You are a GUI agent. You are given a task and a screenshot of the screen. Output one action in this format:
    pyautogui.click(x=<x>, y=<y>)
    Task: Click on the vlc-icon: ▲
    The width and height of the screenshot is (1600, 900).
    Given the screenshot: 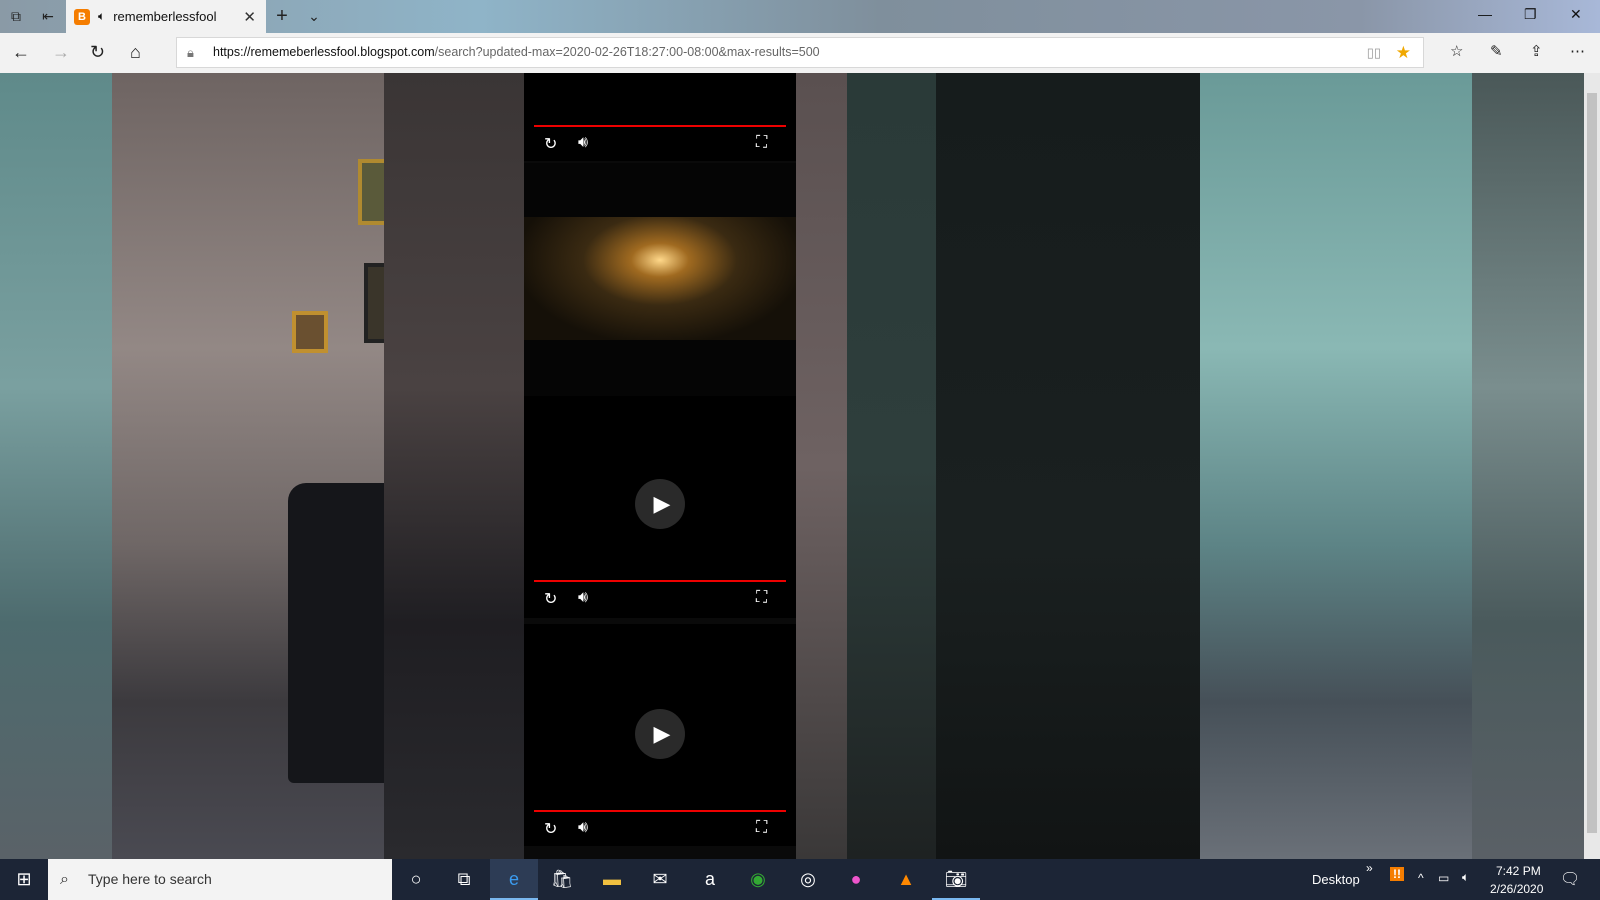 What is the action you would take?
    pyautogui.click(x=906, y=879)
    